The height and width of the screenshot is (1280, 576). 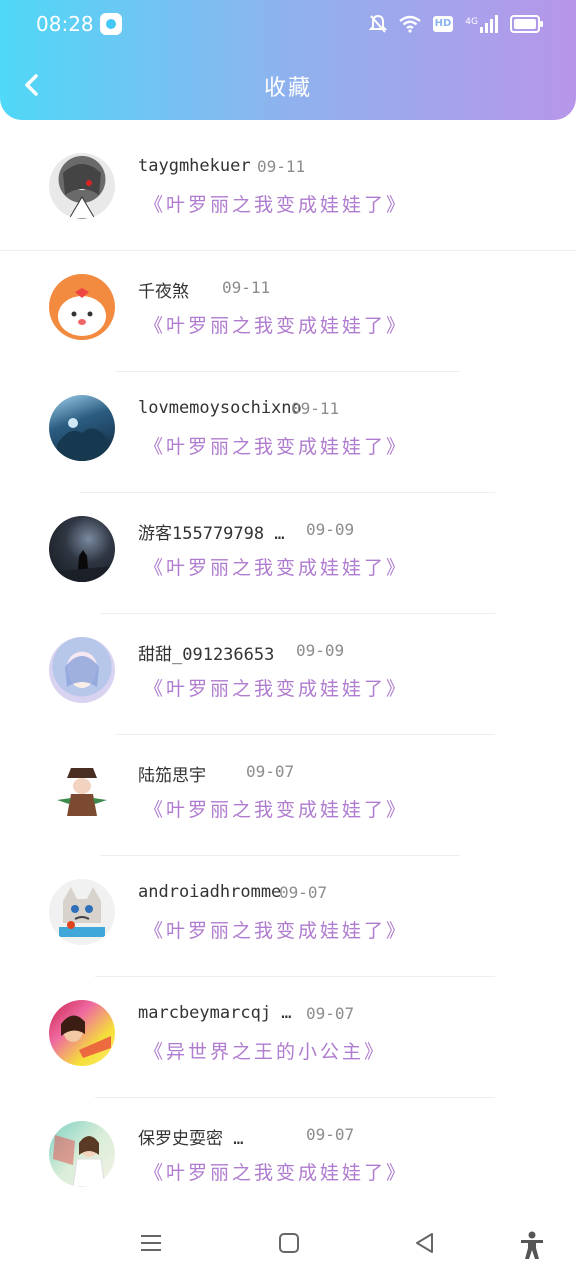 I want to click on list-item: lovmemoysochixno 09-11 《叶罗丽之我变成娃娃了》, so click(x=288, y=432).